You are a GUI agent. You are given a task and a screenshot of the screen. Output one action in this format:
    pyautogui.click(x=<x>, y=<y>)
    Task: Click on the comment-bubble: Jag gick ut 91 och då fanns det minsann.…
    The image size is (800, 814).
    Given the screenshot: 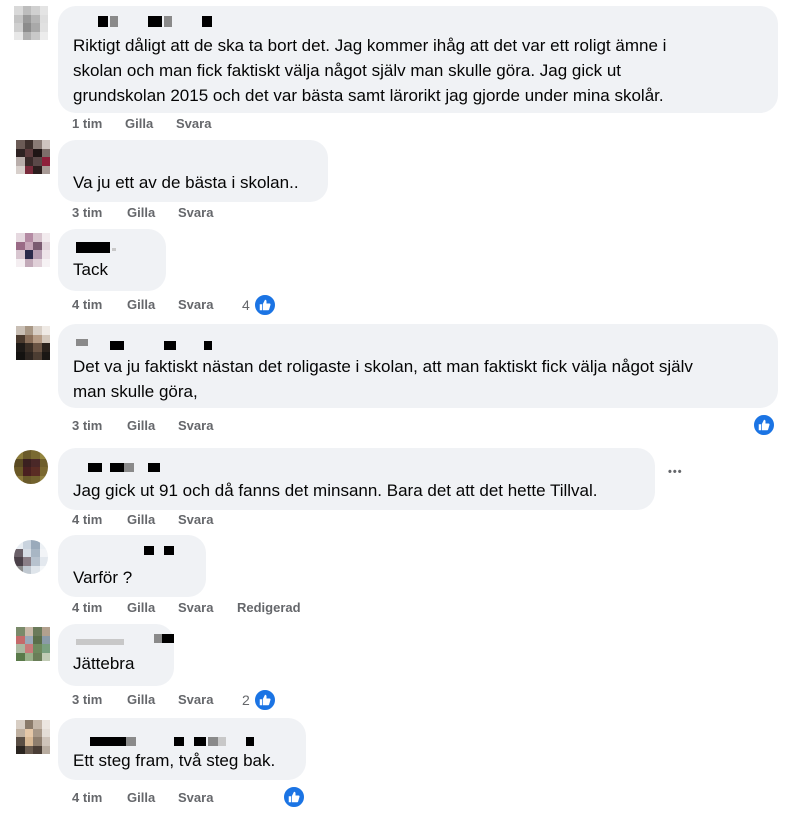 What is the action you would take?
    pyautogui.click(x=356, y=479)
    